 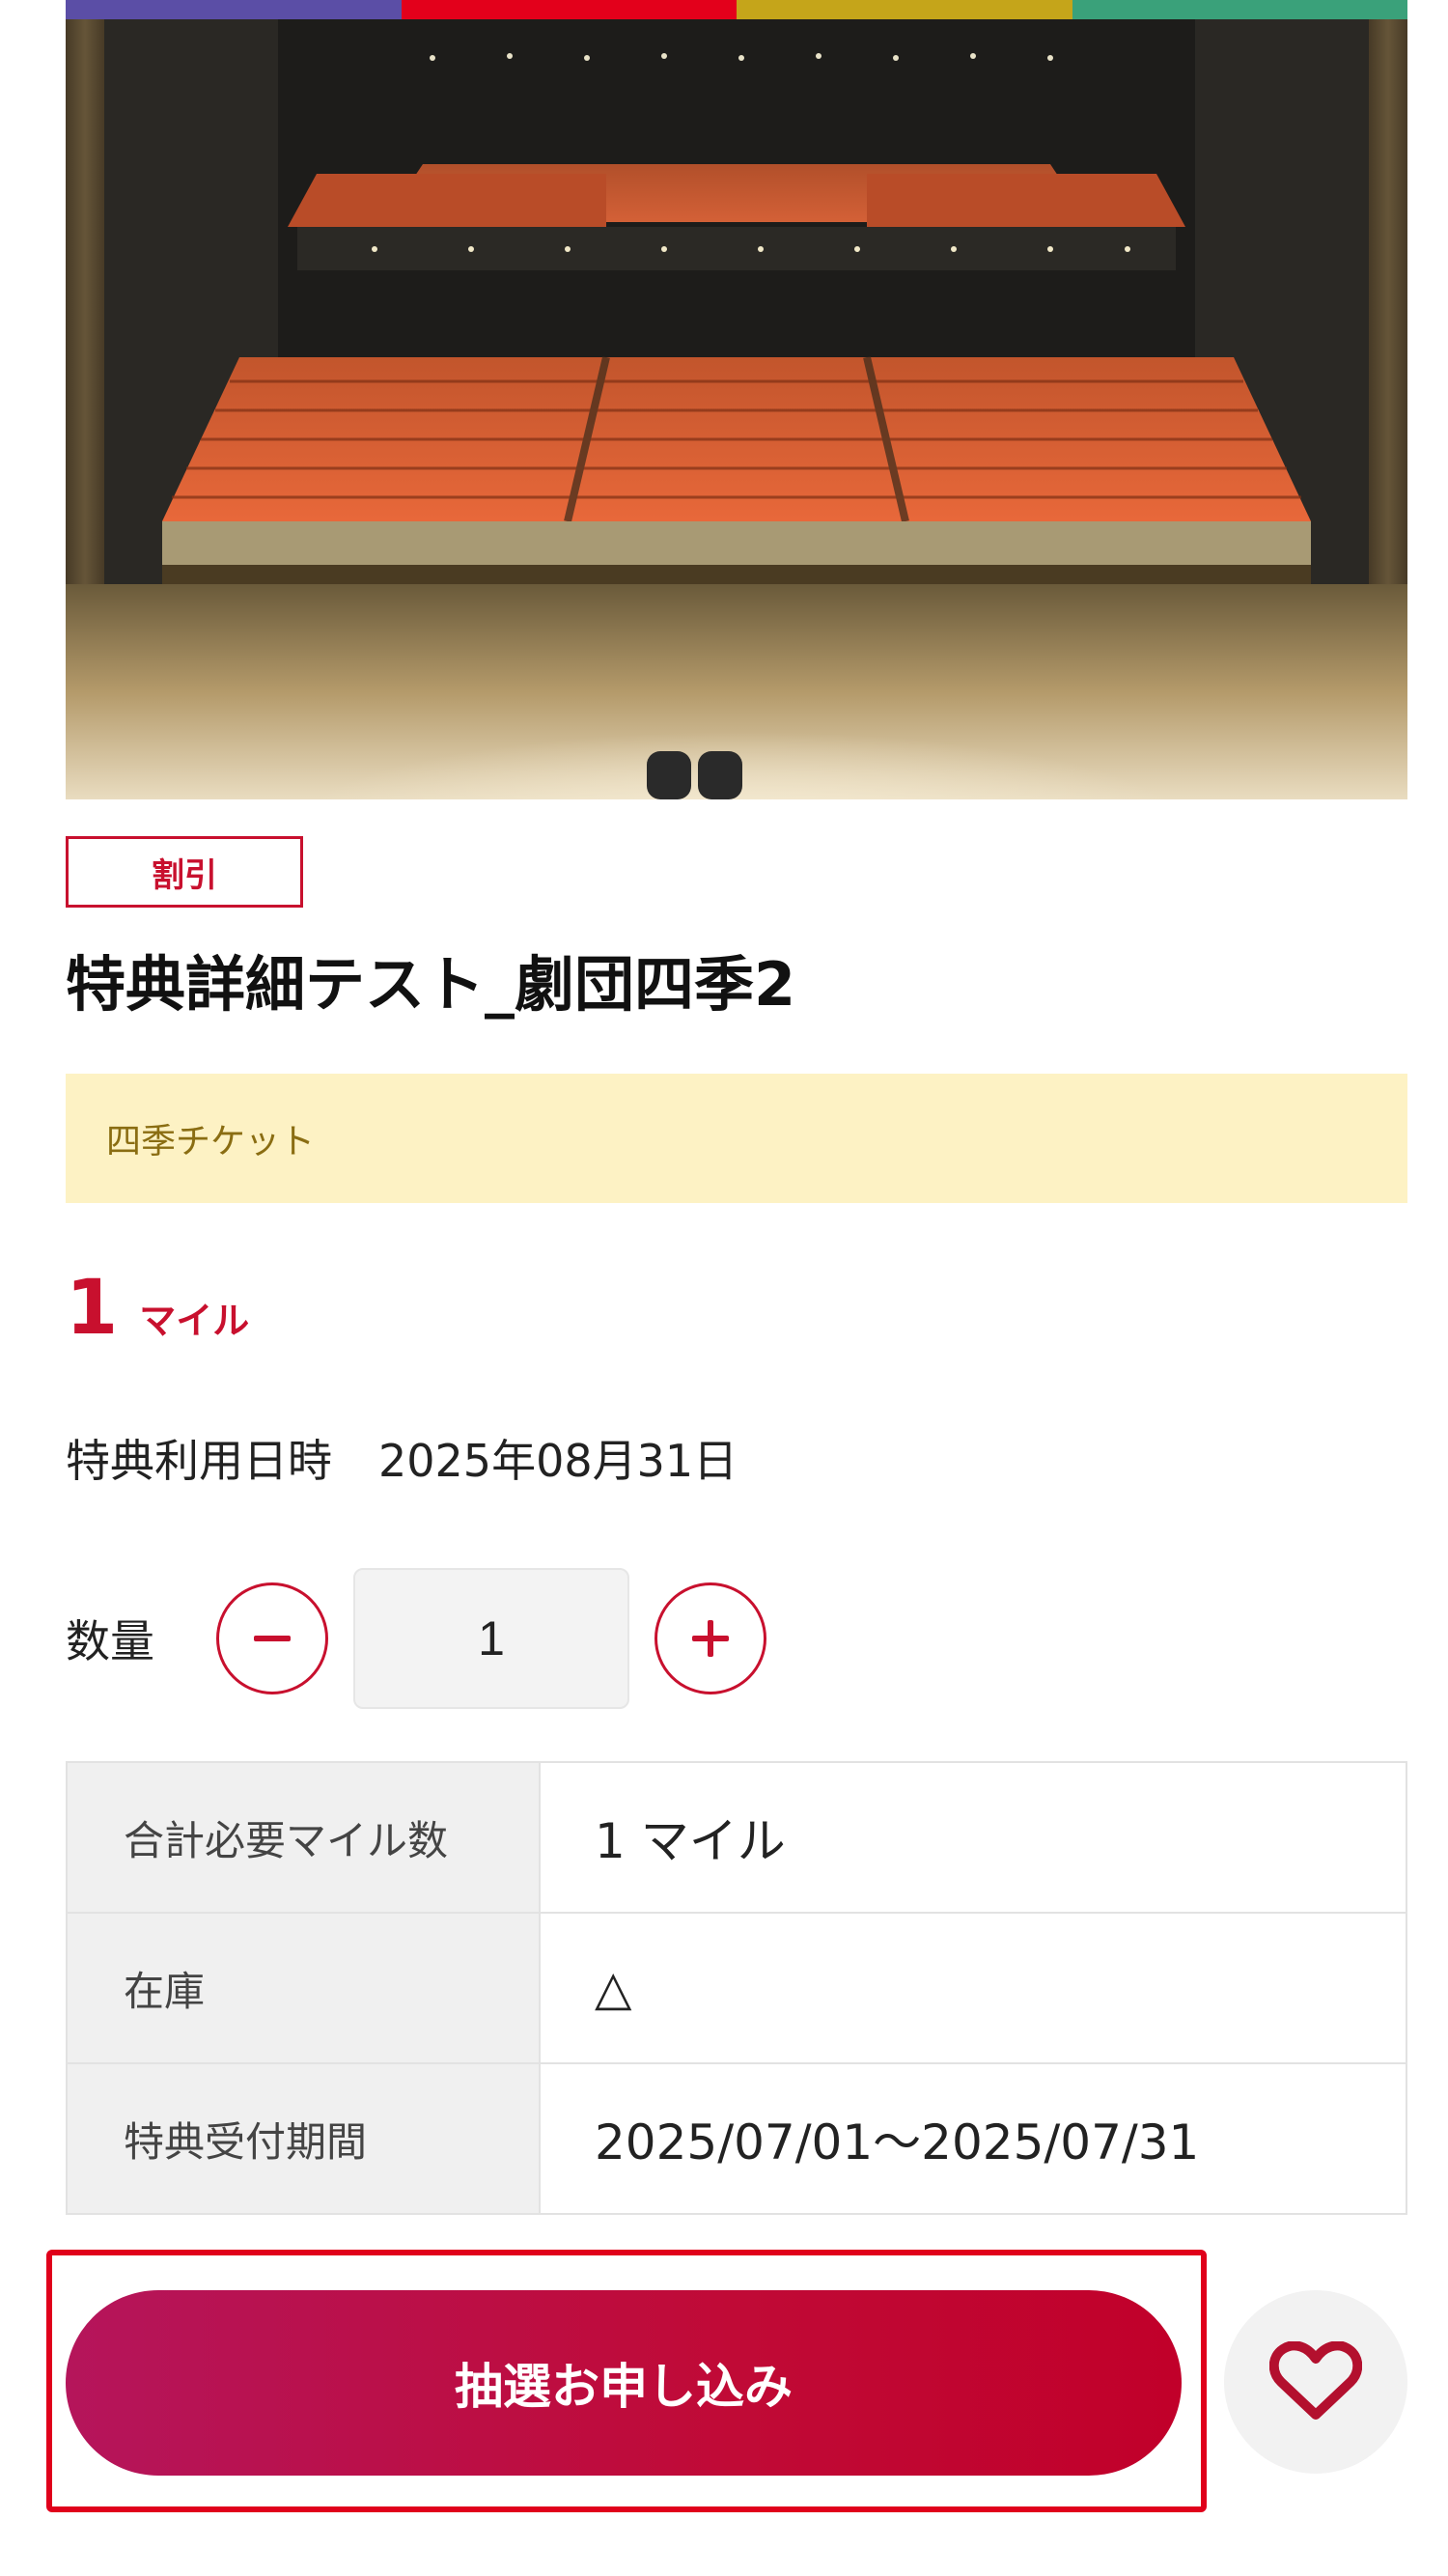 What do you see at coordinates (110, 1641) in the screenshot?
I see `quantity-label: 数量` at bounding box center [110, 1641].